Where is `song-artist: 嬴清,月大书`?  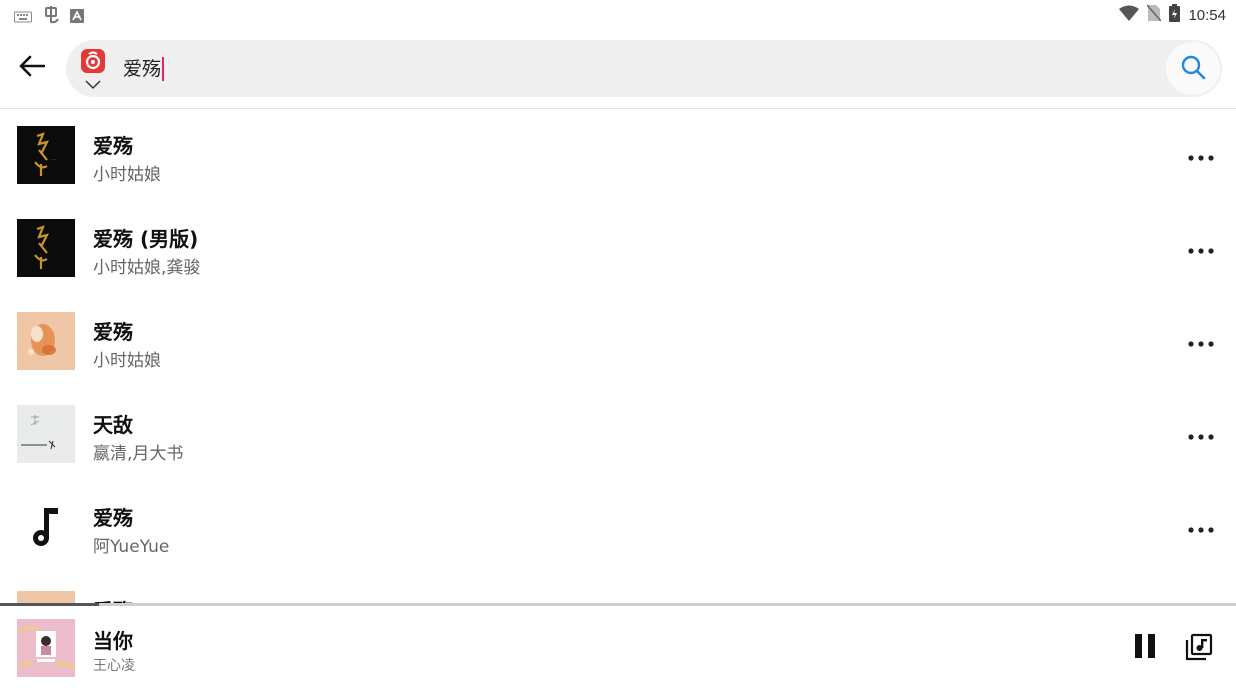
song-artist: 嬴清,月大书 is located at coordinates (138, 454).